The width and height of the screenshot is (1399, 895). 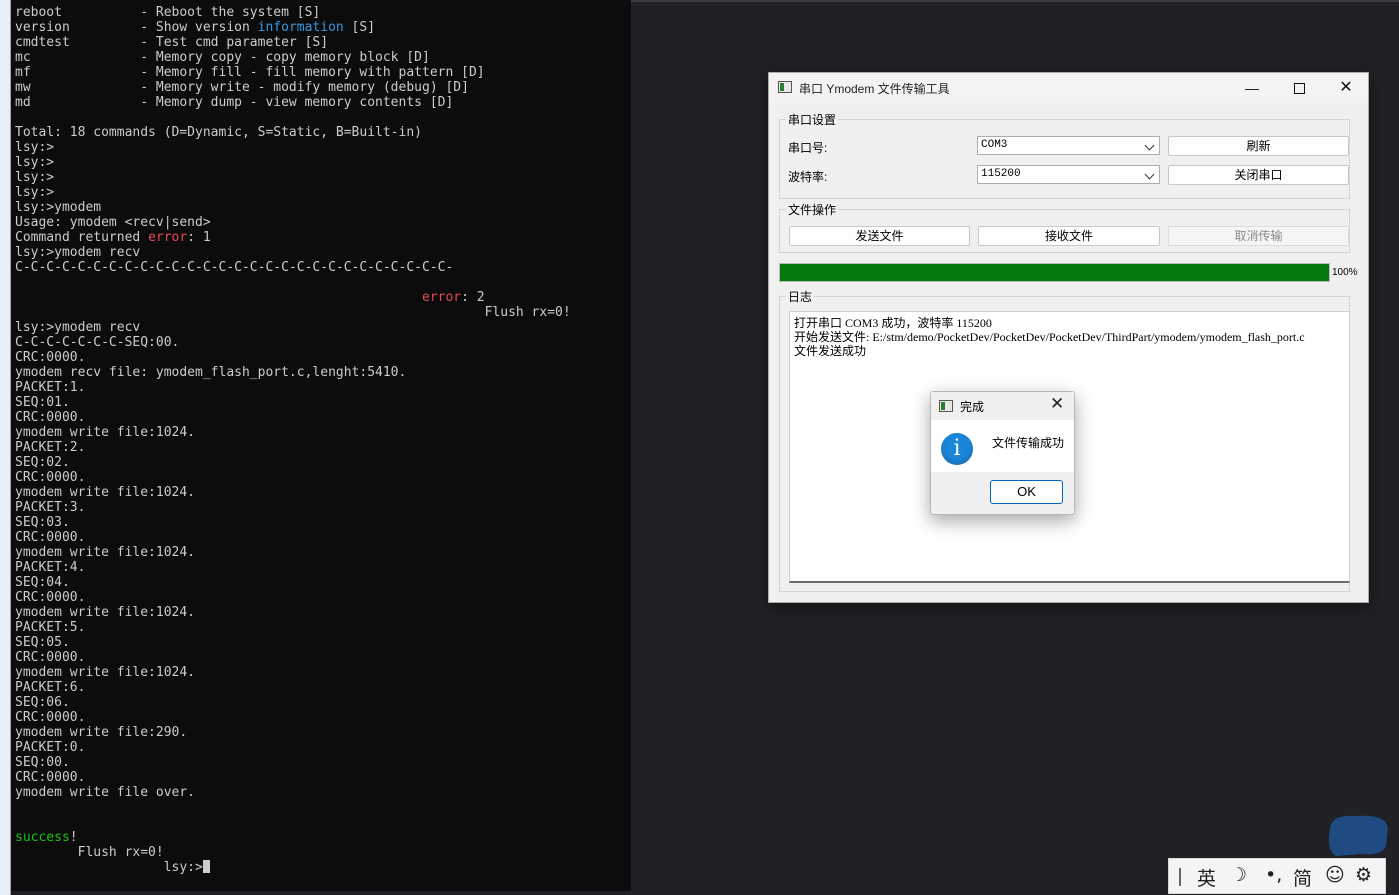 I want to click on terminal-line: PACKET:5., so click(x=50, y=627).